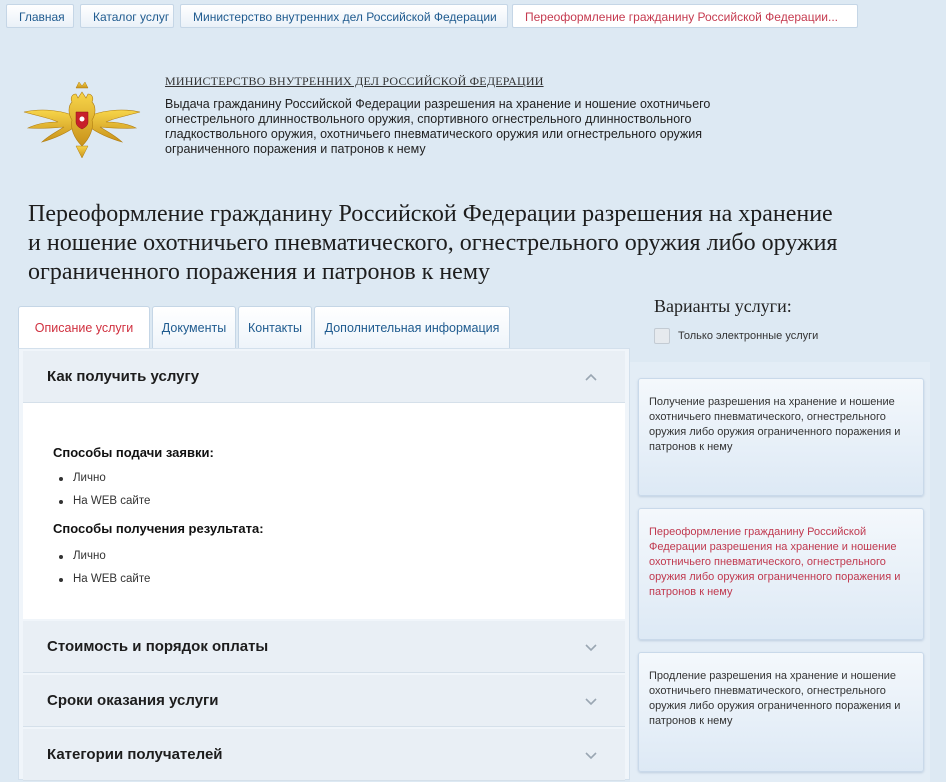 This screenshot has width=946, height=782. I want to click on submit-methods-heading: Способы подачи заявки:, so click(133, 452).